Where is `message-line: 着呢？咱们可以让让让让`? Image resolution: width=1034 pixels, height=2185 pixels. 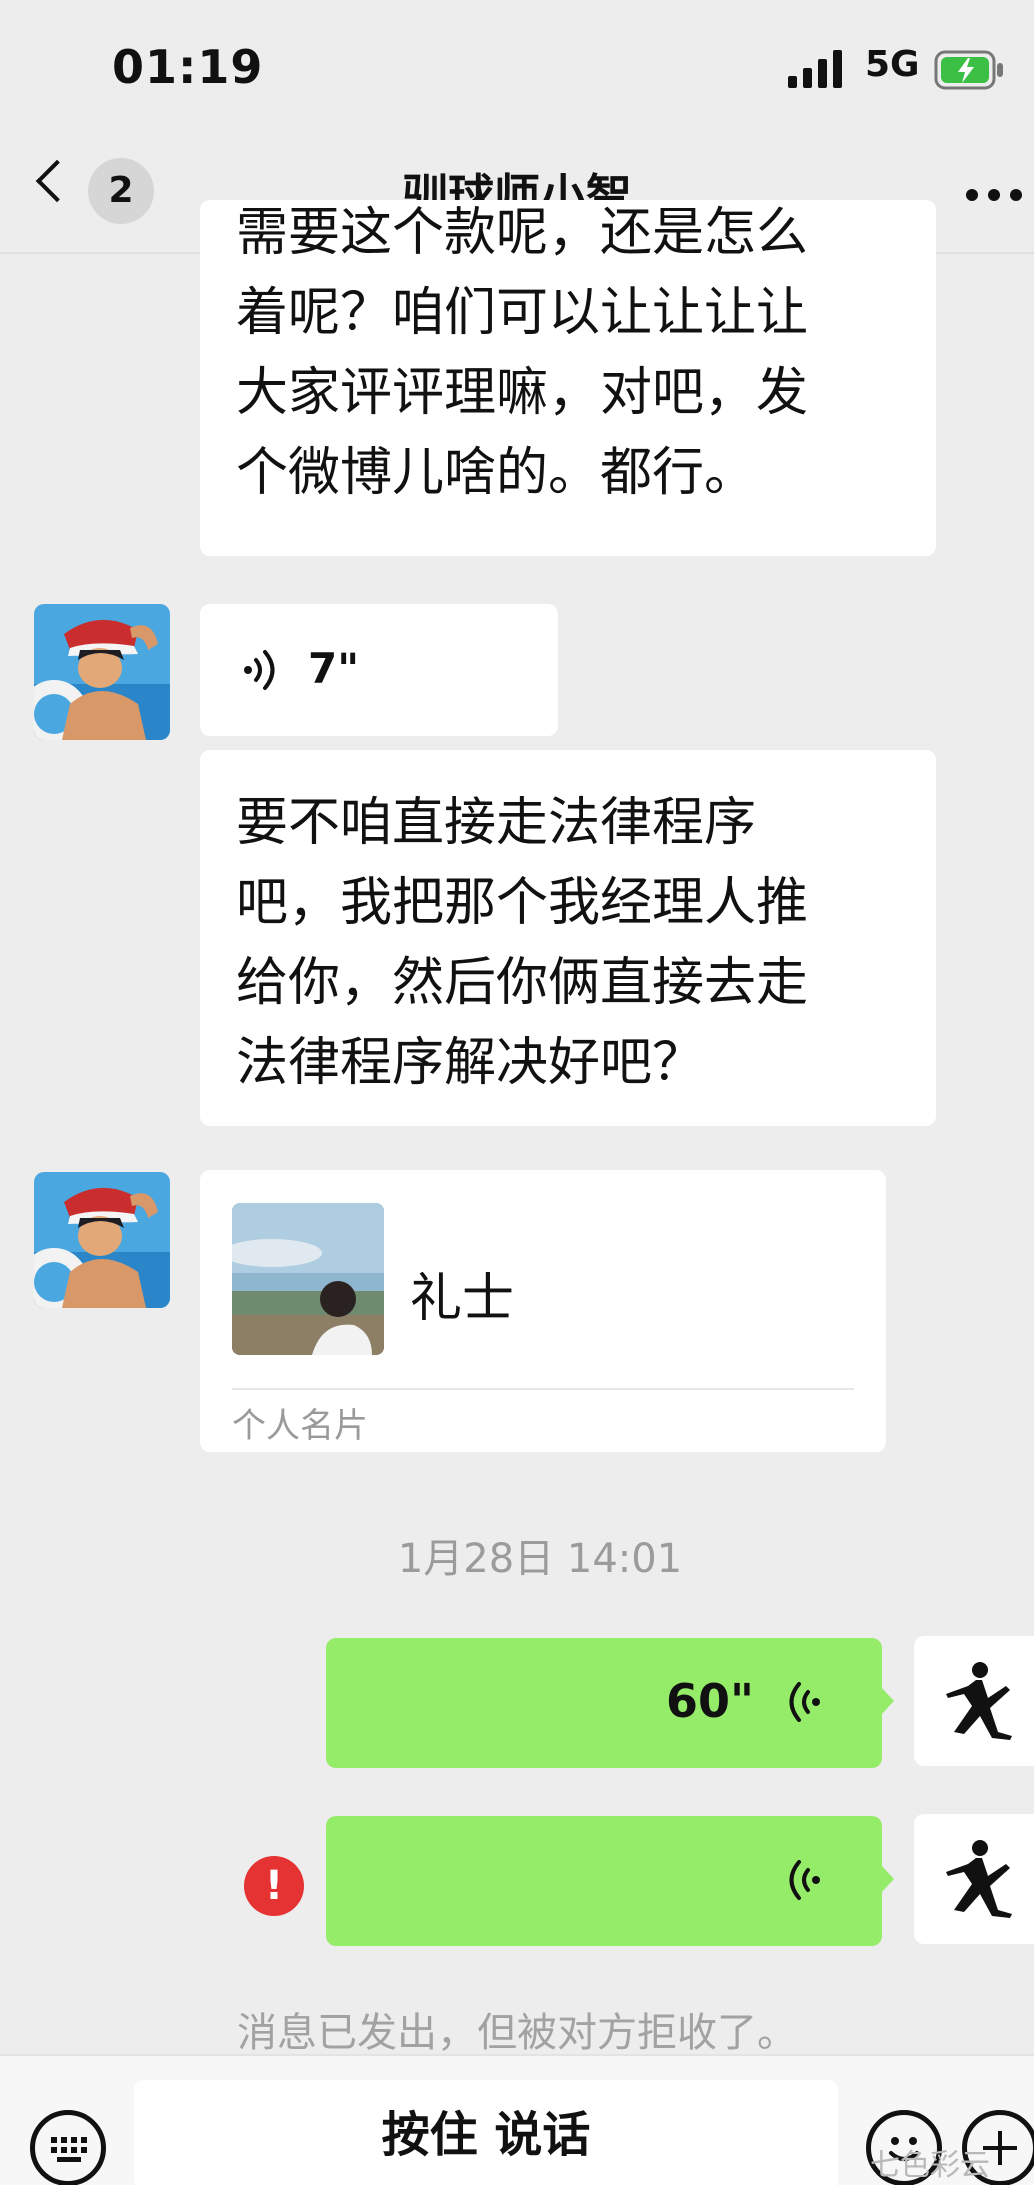
message-line: 着呢？咱们可以让让让让 is located at coordinates (522, 313).